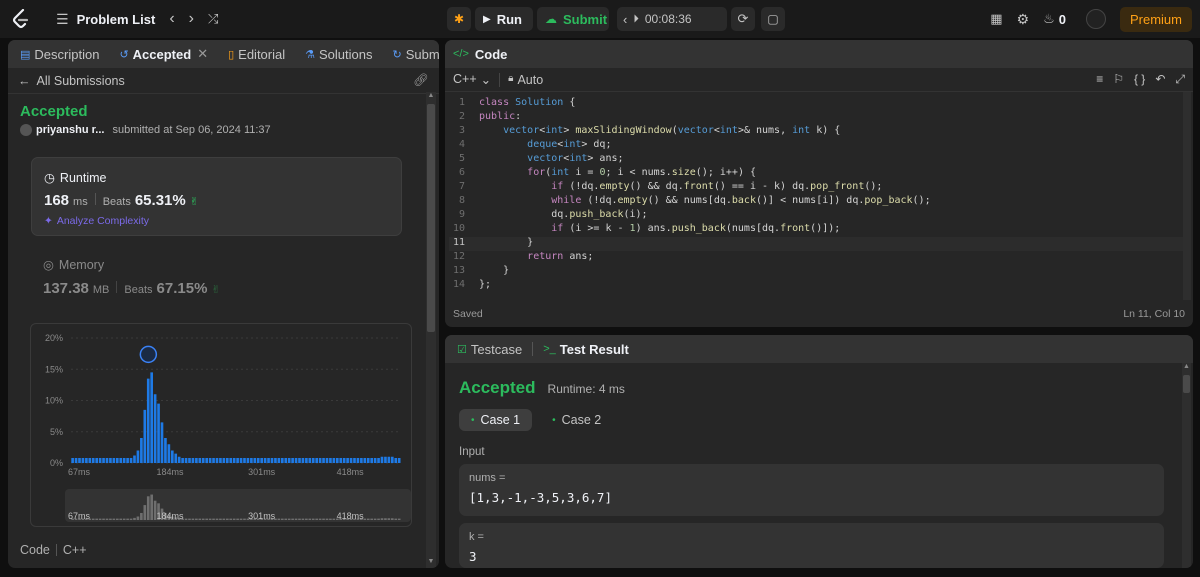  Describe the element at coordinates (191, 19) in the screenshot. I see `next-problem-icon: ›` at that location.